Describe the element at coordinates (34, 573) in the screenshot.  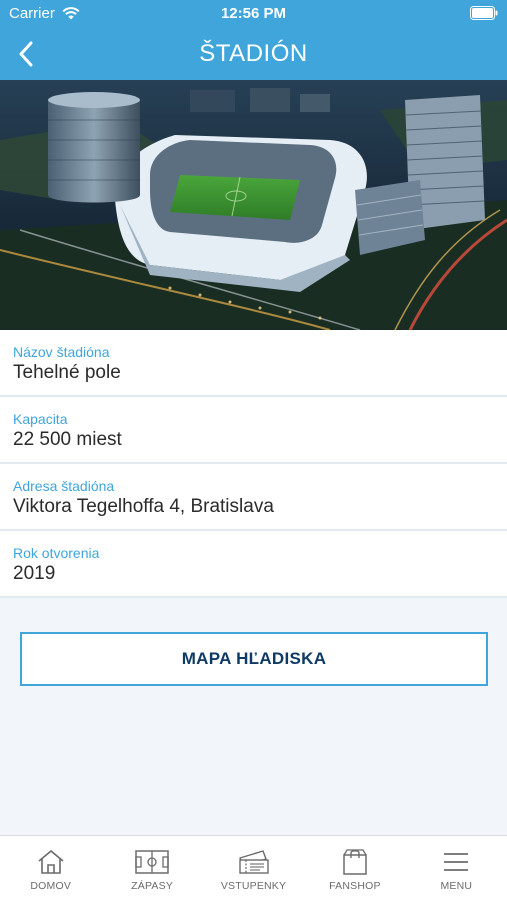
I see `info-value: 2019` at that location.